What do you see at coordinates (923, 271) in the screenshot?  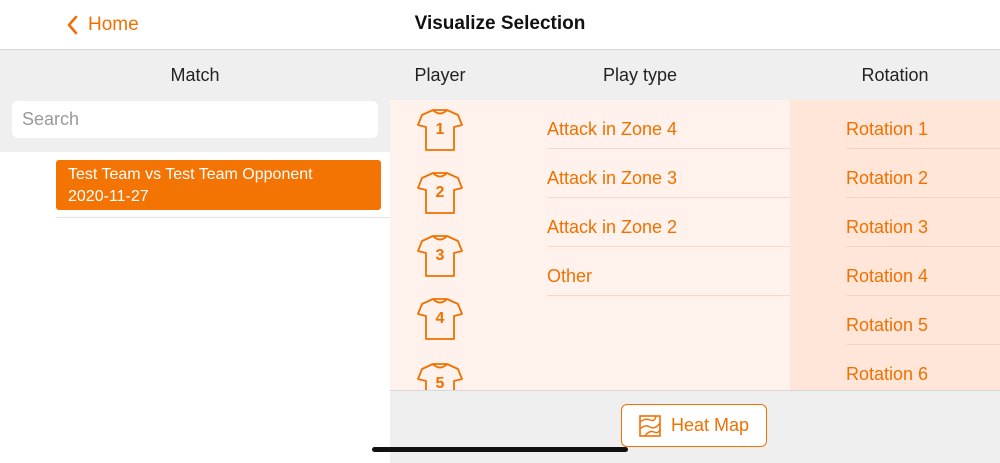 I see `rotation-item: Rotation 4` at bounding box center [923, 271].